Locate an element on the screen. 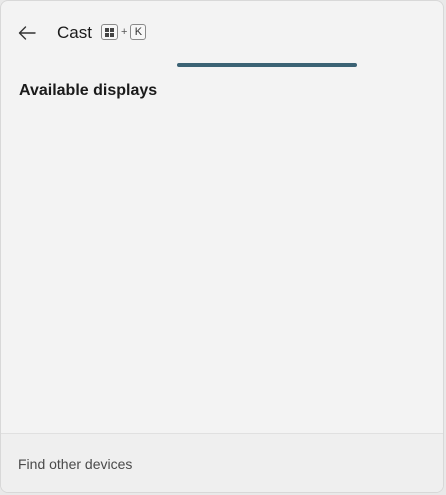 The height and width of the screenshot is (495, 446). searching-progress-bar is located at coordinates (222, 65).